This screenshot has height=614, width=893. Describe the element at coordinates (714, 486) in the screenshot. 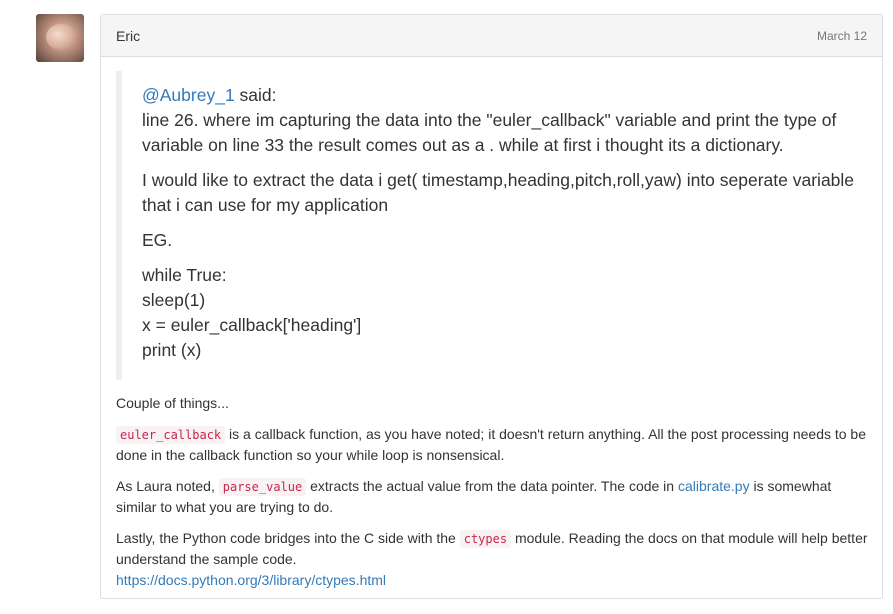

I see `calibrate-link: calibrate.py` at that location.